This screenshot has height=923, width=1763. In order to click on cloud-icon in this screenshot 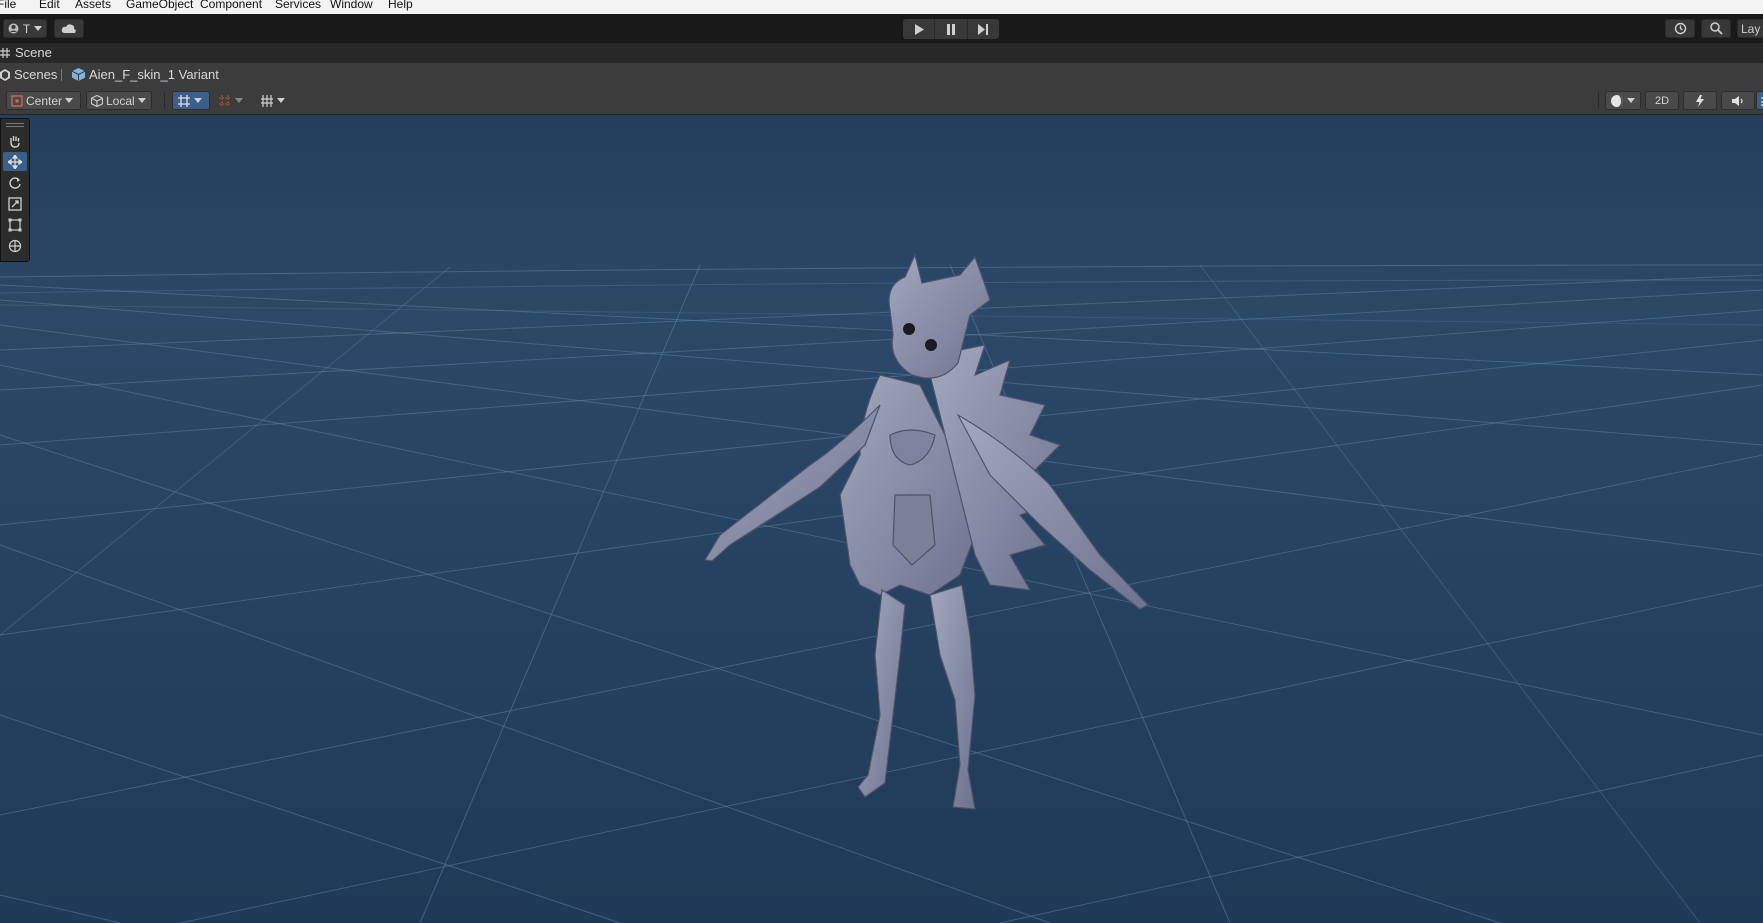, I will do `click(68, 28)`.